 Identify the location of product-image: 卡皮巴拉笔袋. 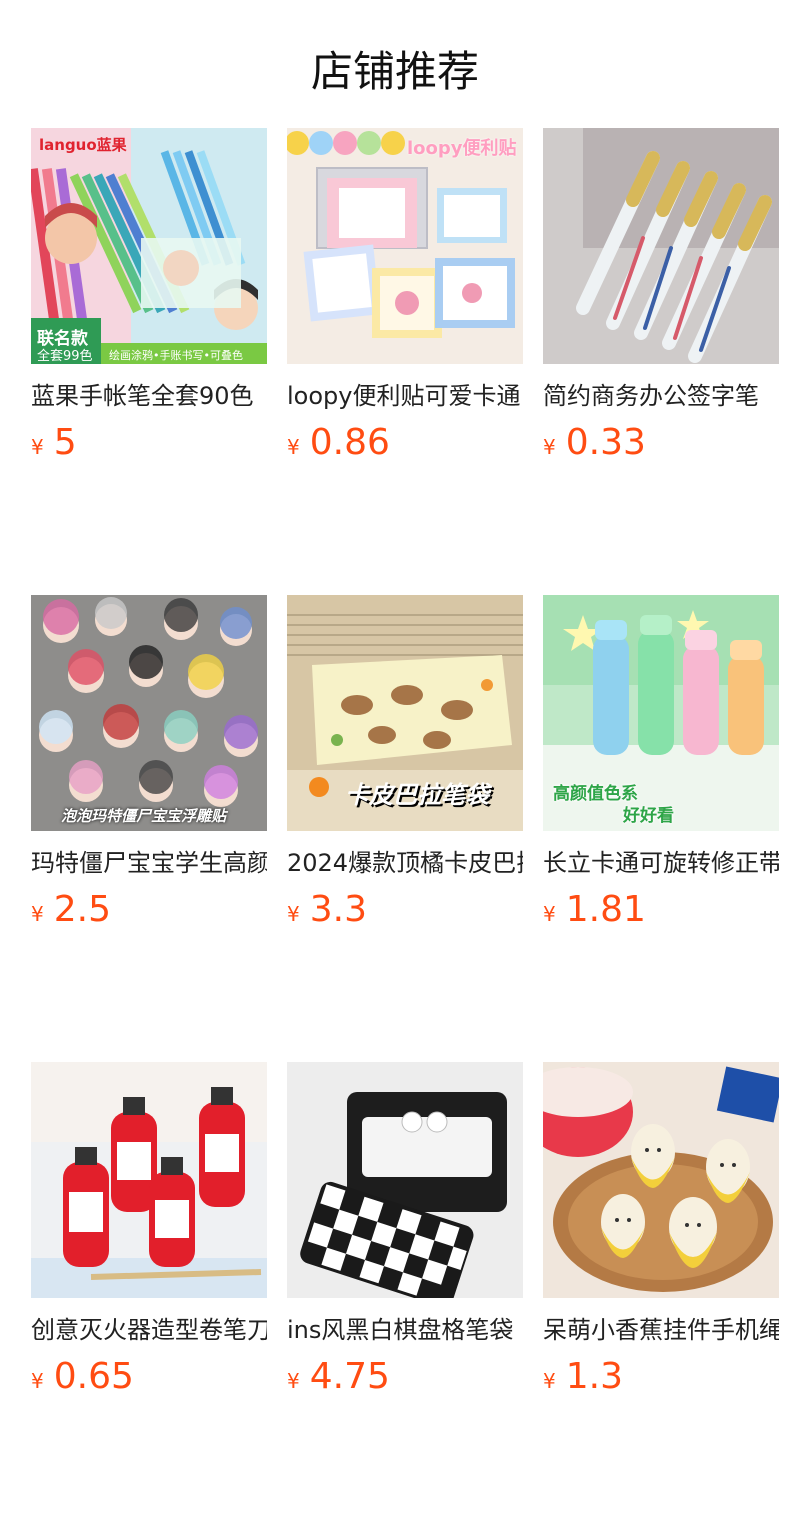
(405, 713).